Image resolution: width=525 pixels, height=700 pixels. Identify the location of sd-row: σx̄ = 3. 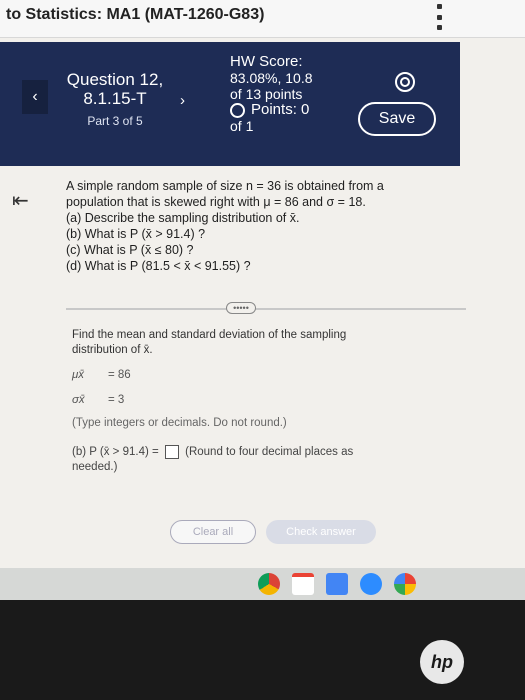
(252, 400).